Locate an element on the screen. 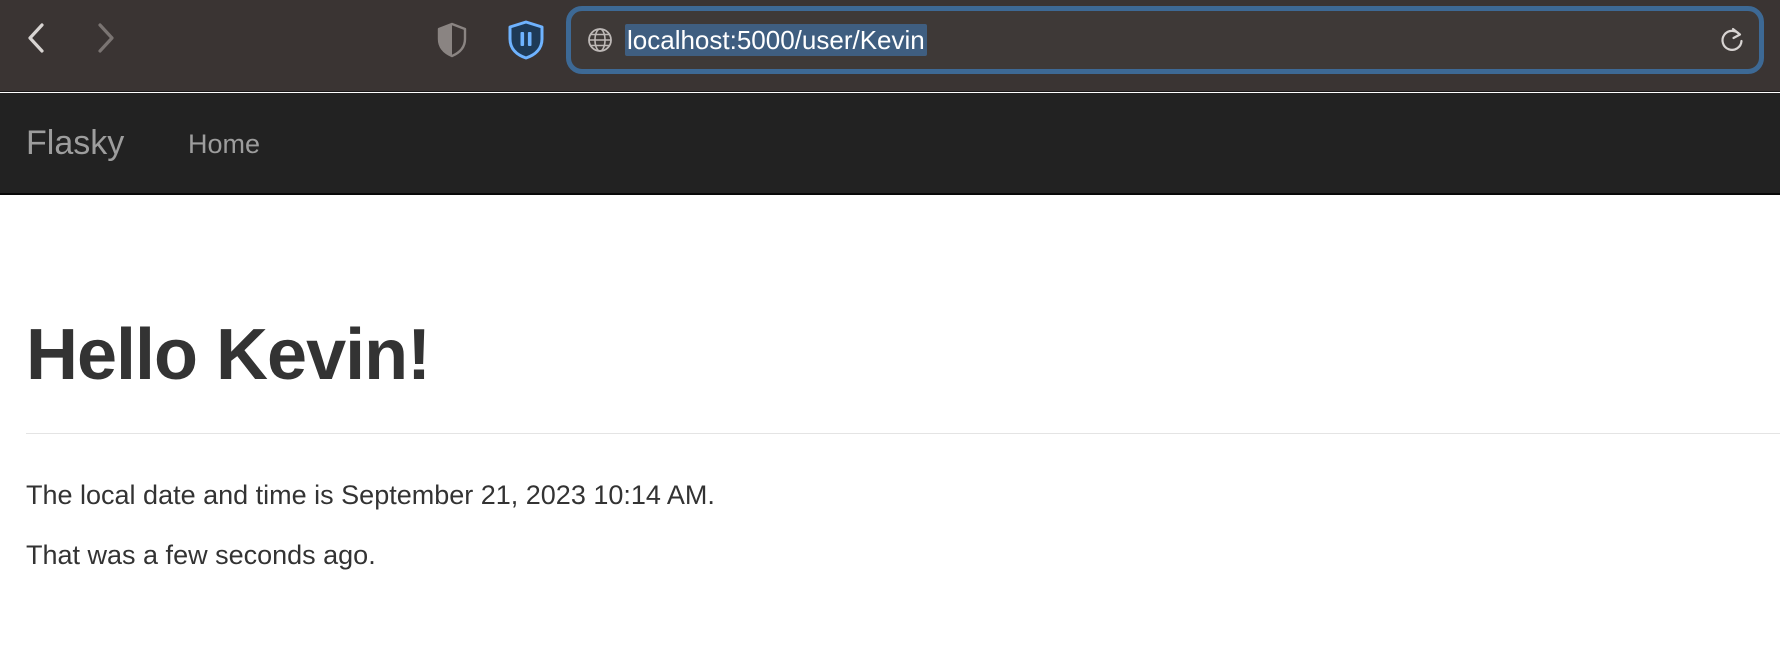 The height and width of the screenshot is (664, 1780). chevron-left-icon is located at coordinates (36, 38).